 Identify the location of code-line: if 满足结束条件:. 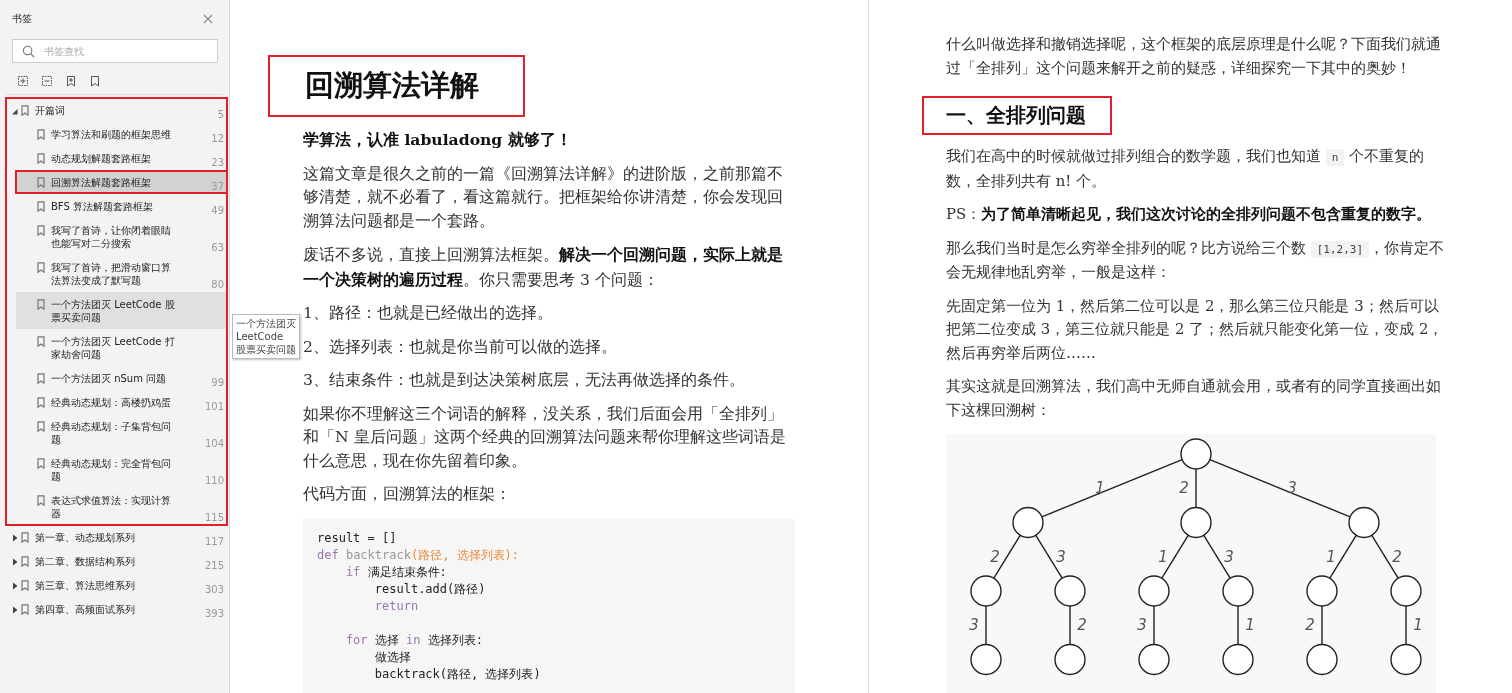
(396, 572).